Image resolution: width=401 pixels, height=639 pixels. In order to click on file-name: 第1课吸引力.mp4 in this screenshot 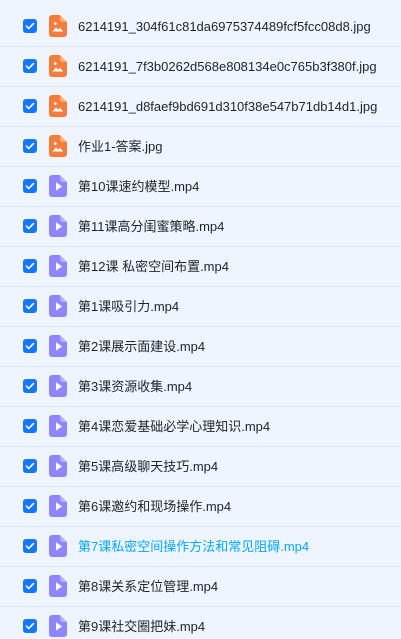, I will do `click(128, 307)`.